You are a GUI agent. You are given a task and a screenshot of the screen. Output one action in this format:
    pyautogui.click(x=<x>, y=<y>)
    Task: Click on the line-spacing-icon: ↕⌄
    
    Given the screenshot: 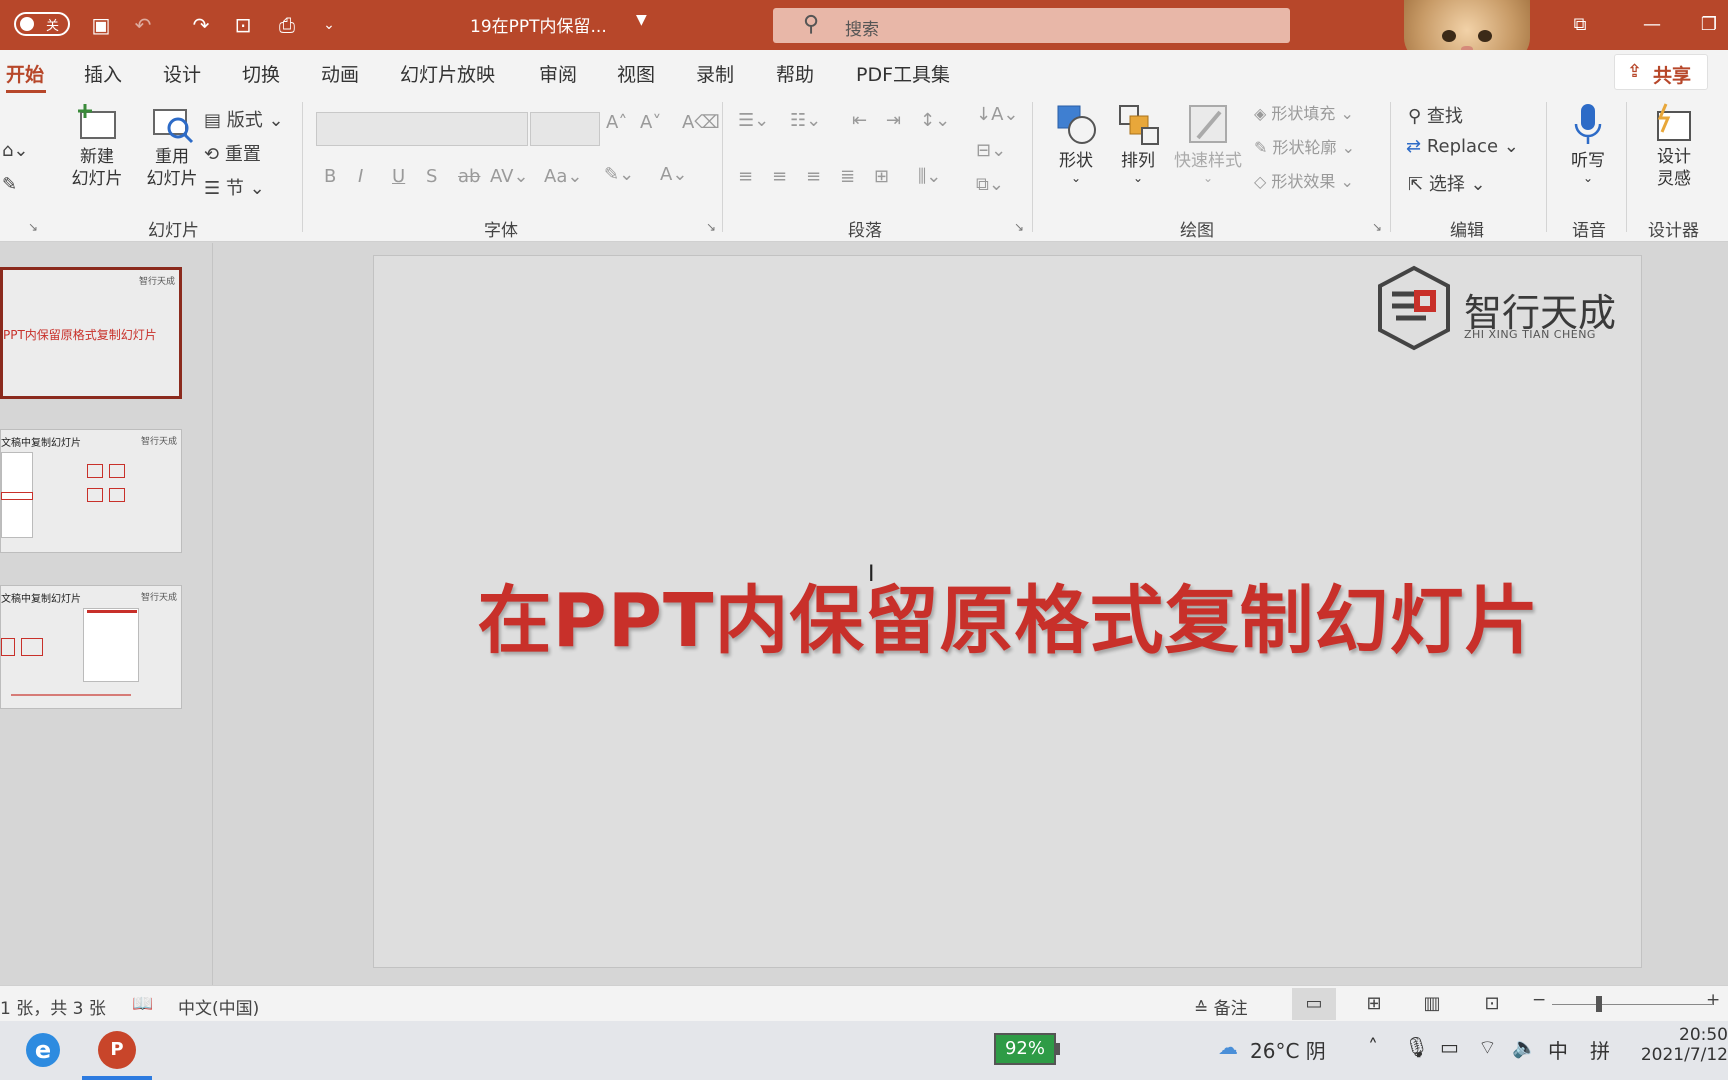 What is the action you would take?
    pyautogui.click(x=935, y=120)
    